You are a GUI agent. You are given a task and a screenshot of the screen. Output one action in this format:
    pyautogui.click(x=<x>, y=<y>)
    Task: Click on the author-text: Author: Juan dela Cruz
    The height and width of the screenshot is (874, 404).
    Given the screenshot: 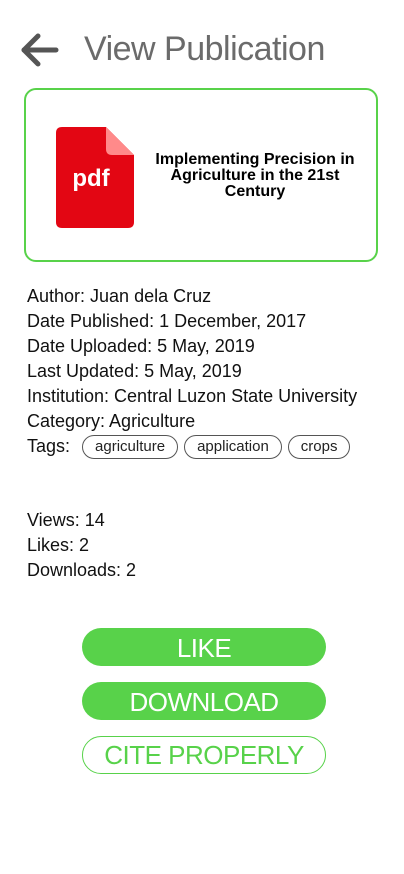 What is the action you would take?
    pyautogui.click(x=119, y=296)
    